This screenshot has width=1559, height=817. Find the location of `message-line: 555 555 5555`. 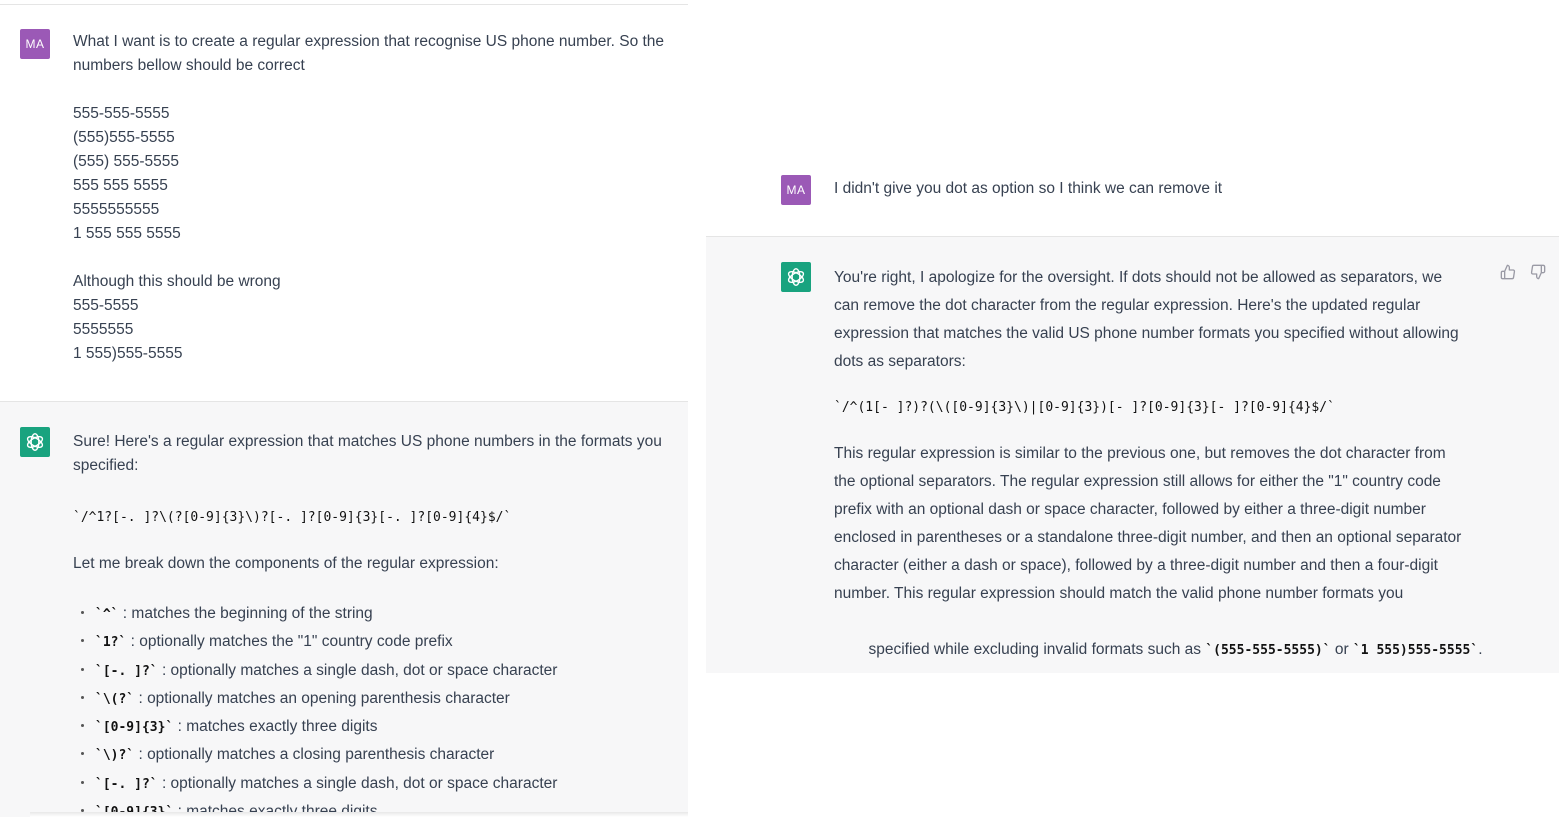

message-line: 555 555 5555 is located at coordinates (120, 185).